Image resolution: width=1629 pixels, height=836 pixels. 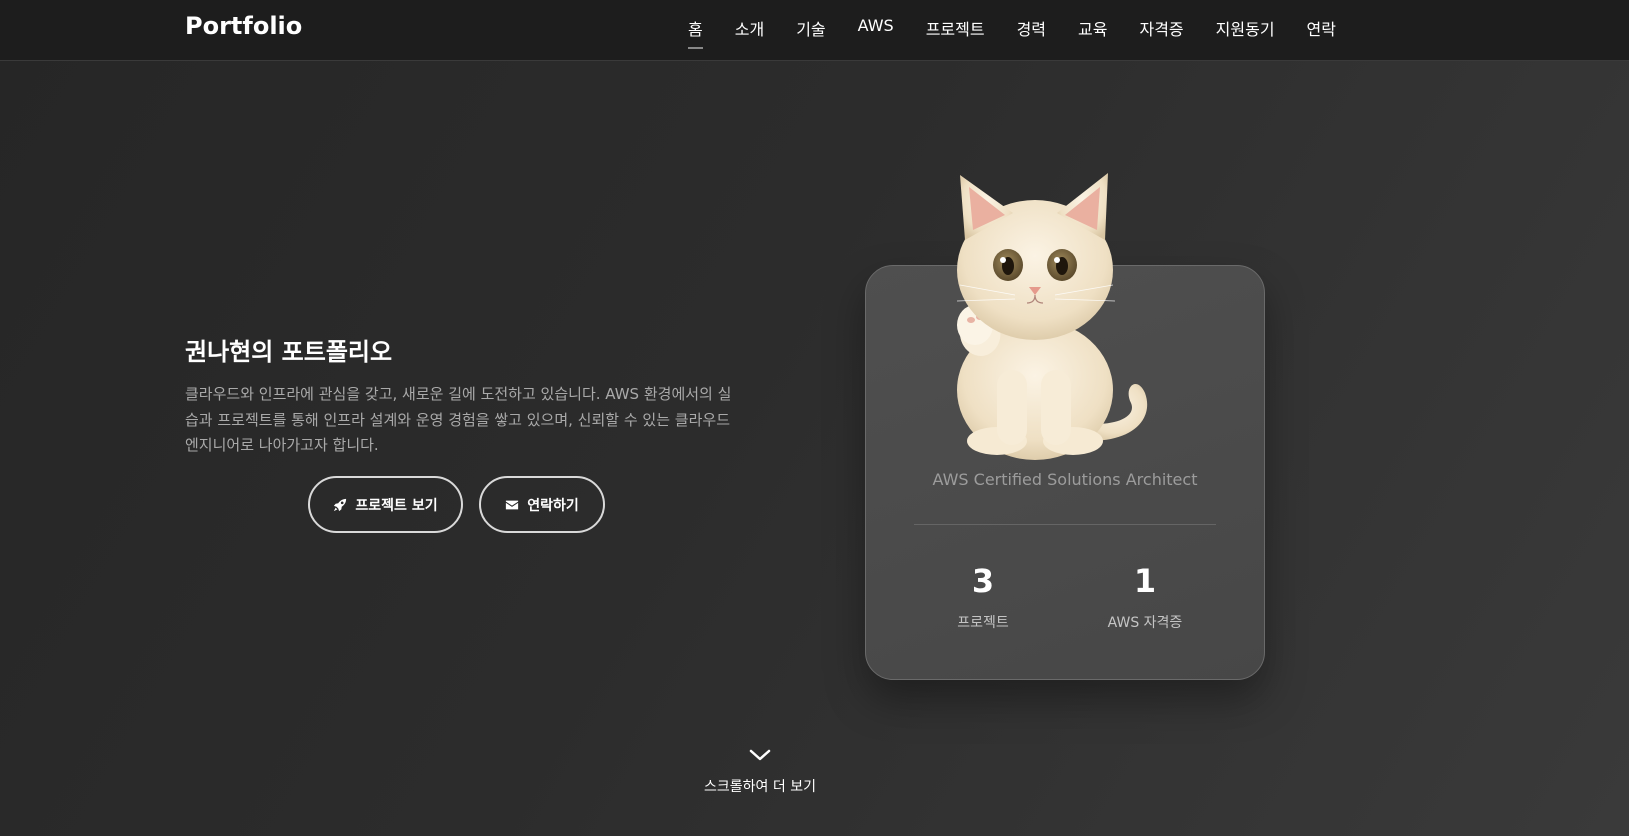 I want to click on nav-item-education: 교육, so click(x=1092, y=31).